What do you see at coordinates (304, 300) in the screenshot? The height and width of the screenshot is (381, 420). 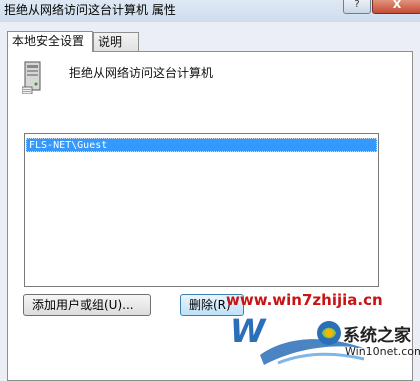 I see `watermark-url: www.win7zhijia.cn` at bounding box center [304, 300].